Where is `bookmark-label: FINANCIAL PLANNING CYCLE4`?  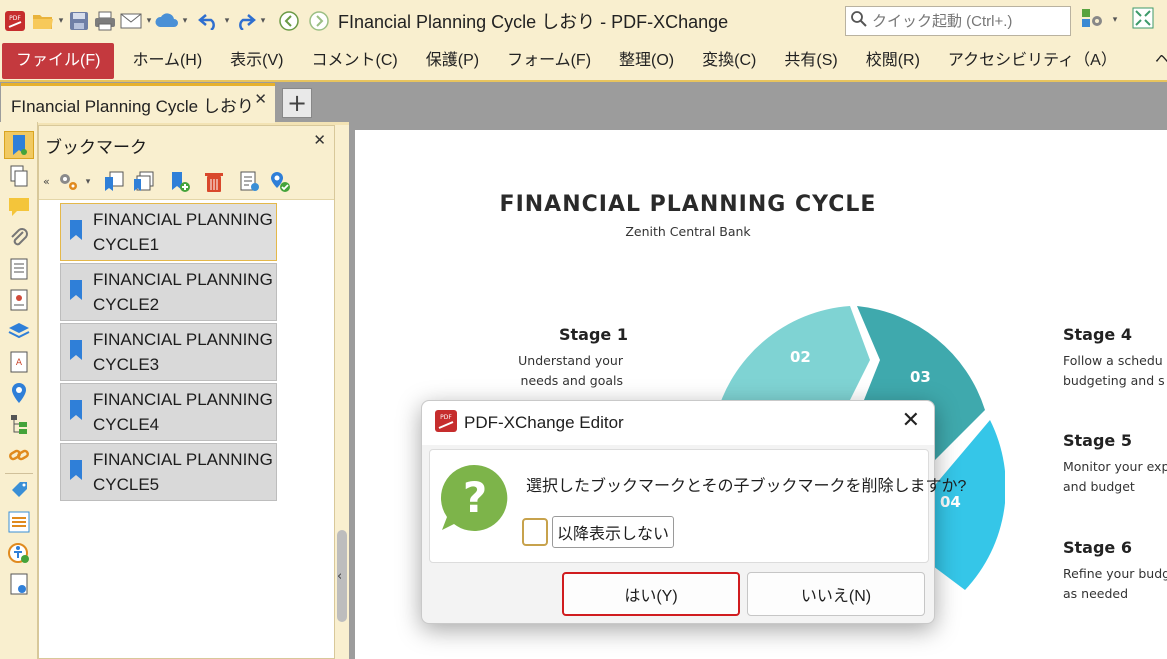 bookmark-label: FINANCIAL PLANNING CYCLE4 is located at coordinates (183, 412).